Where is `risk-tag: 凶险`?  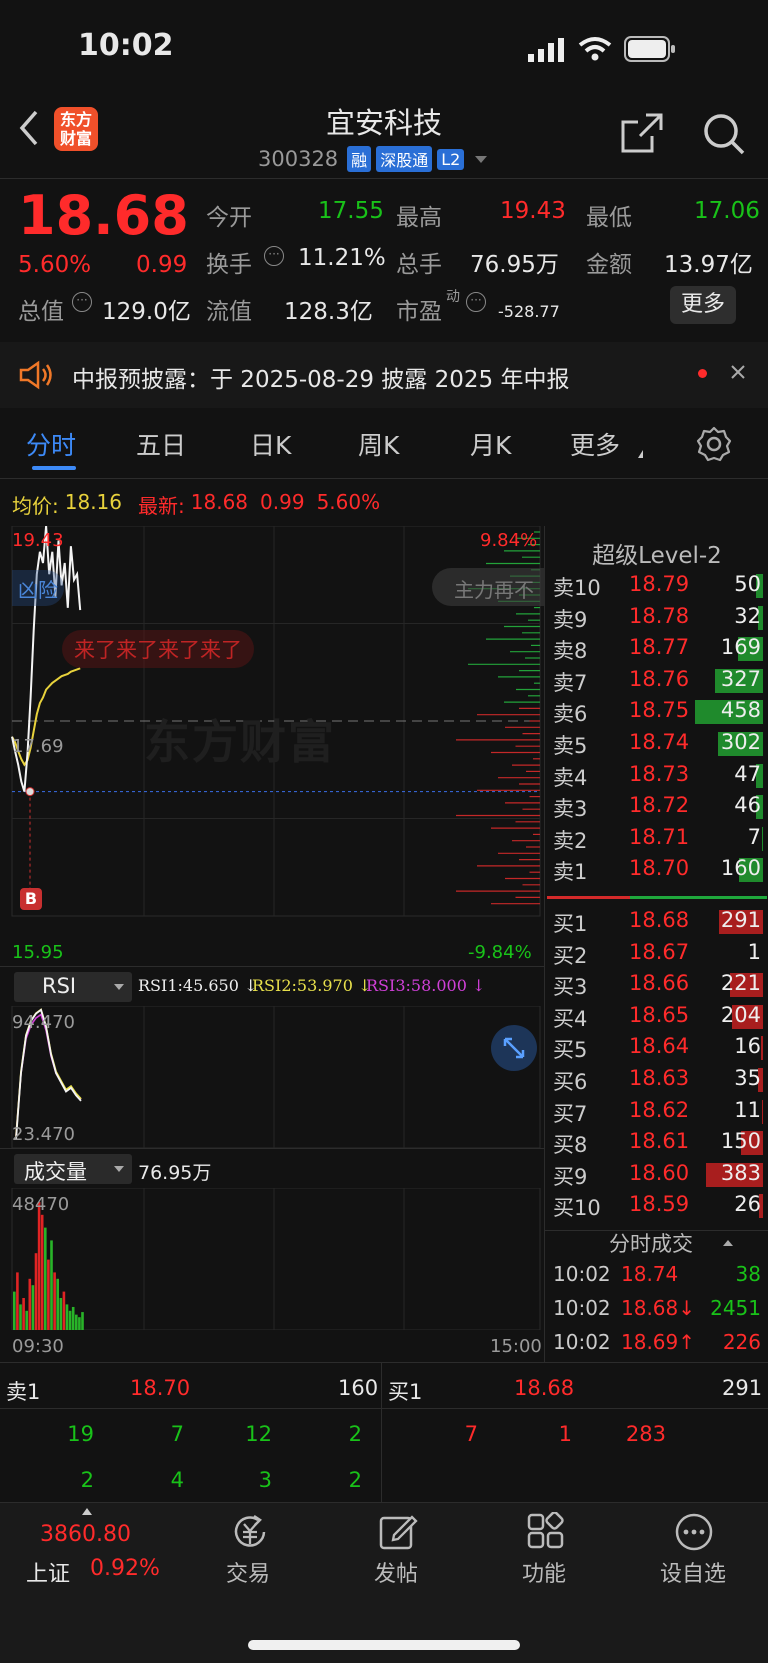
risk-tag: 凶险 is located at coordinates (38, 588).